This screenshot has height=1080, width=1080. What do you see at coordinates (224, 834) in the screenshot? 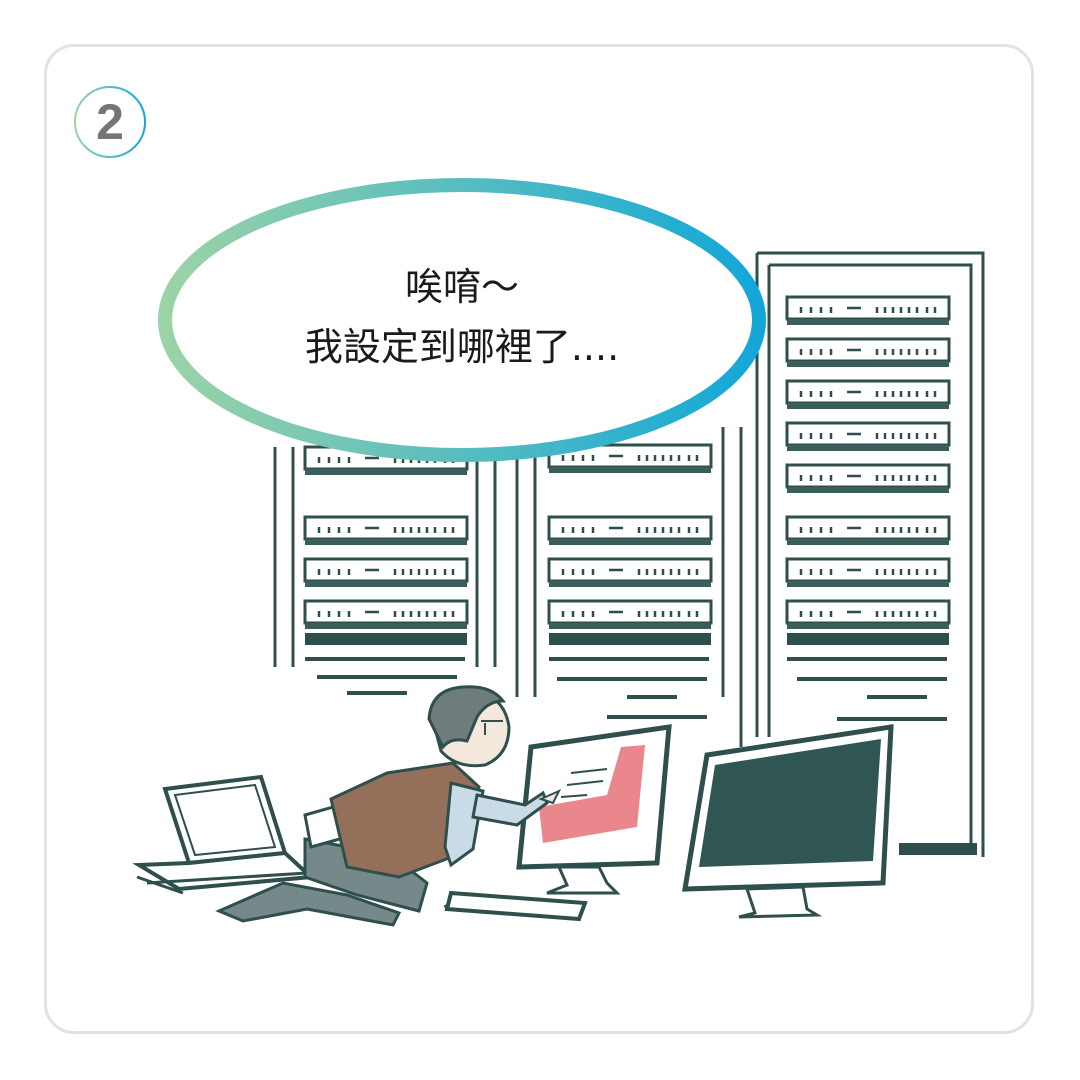
I see `laptop-illustration` at bounding box center [224, 834].